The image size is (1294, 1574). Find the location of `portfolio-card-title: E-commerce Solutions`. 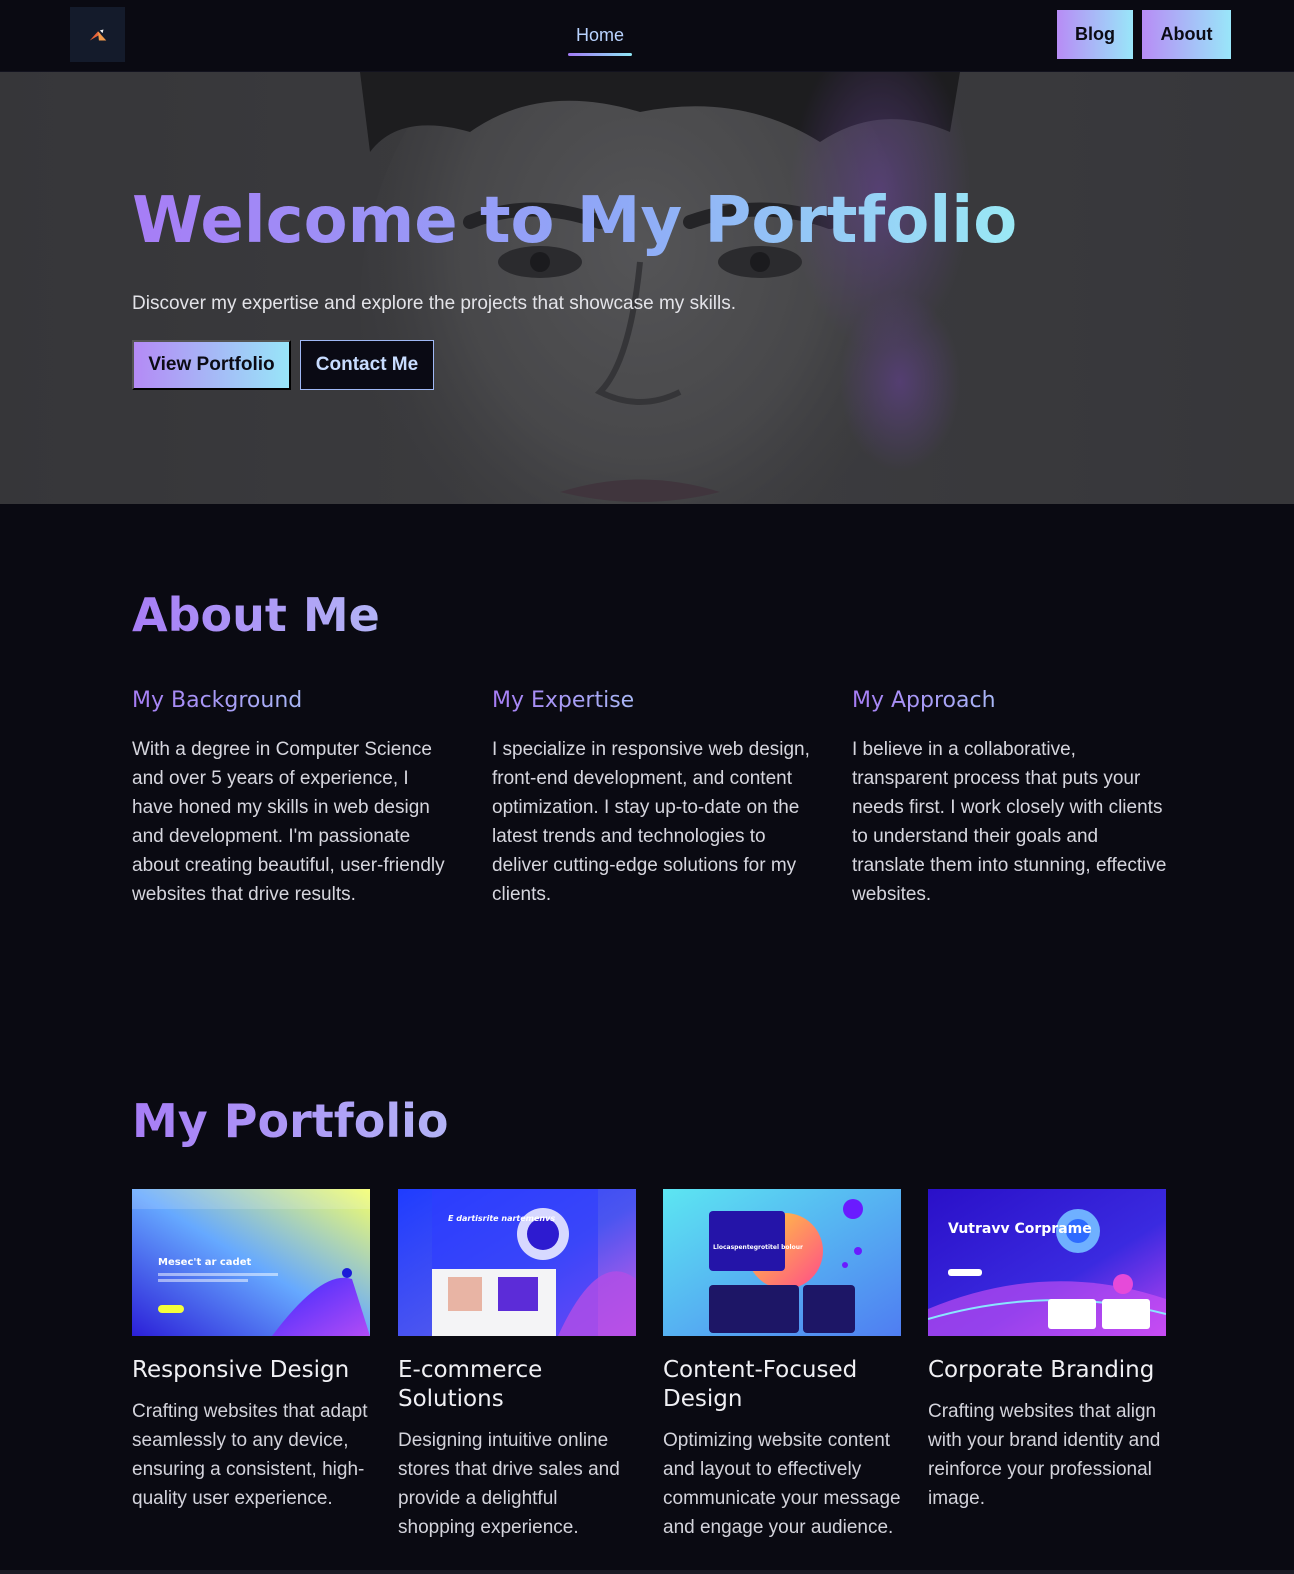

portfolio-card-title: E-commerce Solutions is located at coordinates (470, 1384).